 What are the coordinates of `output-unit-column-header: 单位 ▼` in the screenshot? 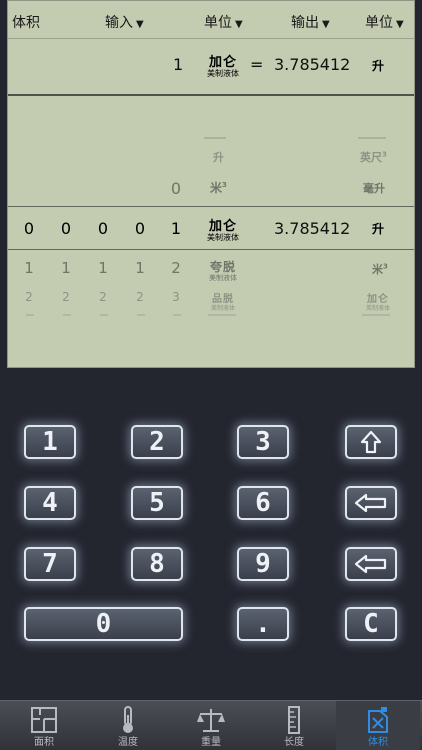 It's located at (384, 22).